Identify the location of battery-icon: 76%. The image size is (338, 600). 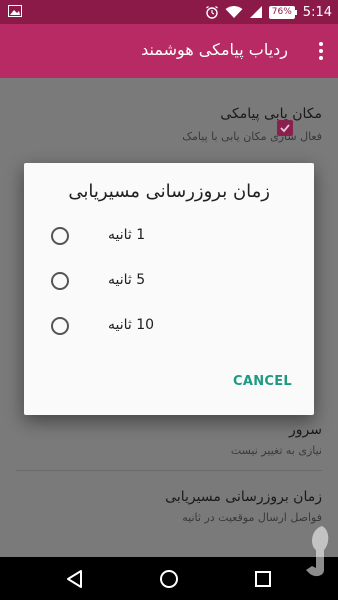
(282, 12).